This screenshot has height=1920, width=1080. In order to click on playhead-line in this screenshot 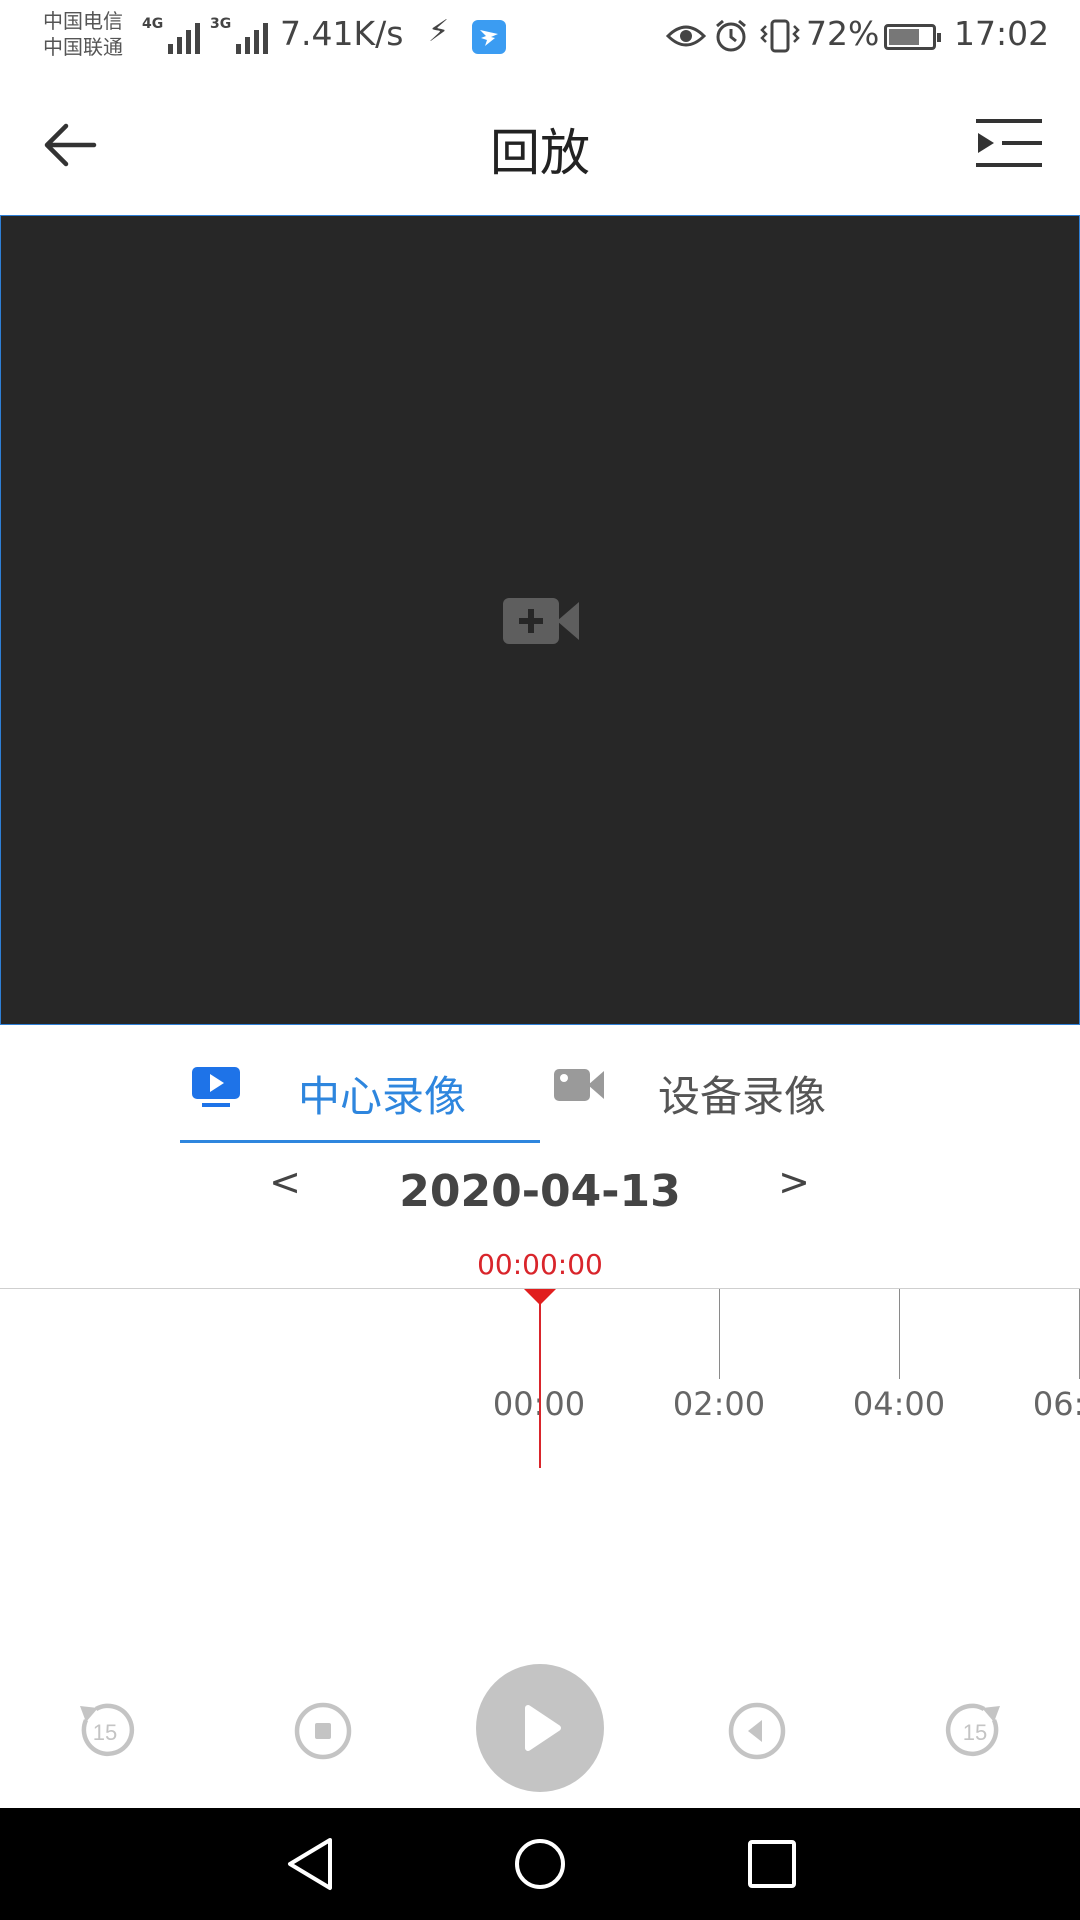, I will do `click(540, 1378)`.